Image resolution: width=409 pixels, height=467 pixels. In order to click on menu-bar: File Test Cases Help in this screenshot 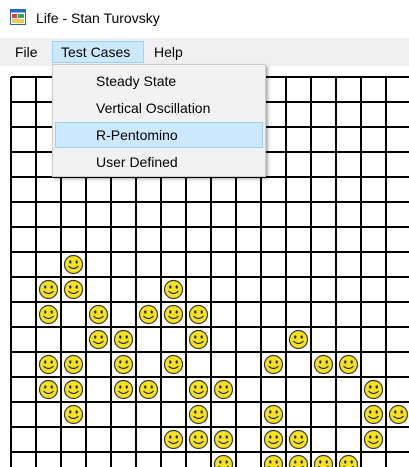, I will do `click(204, 52)`.